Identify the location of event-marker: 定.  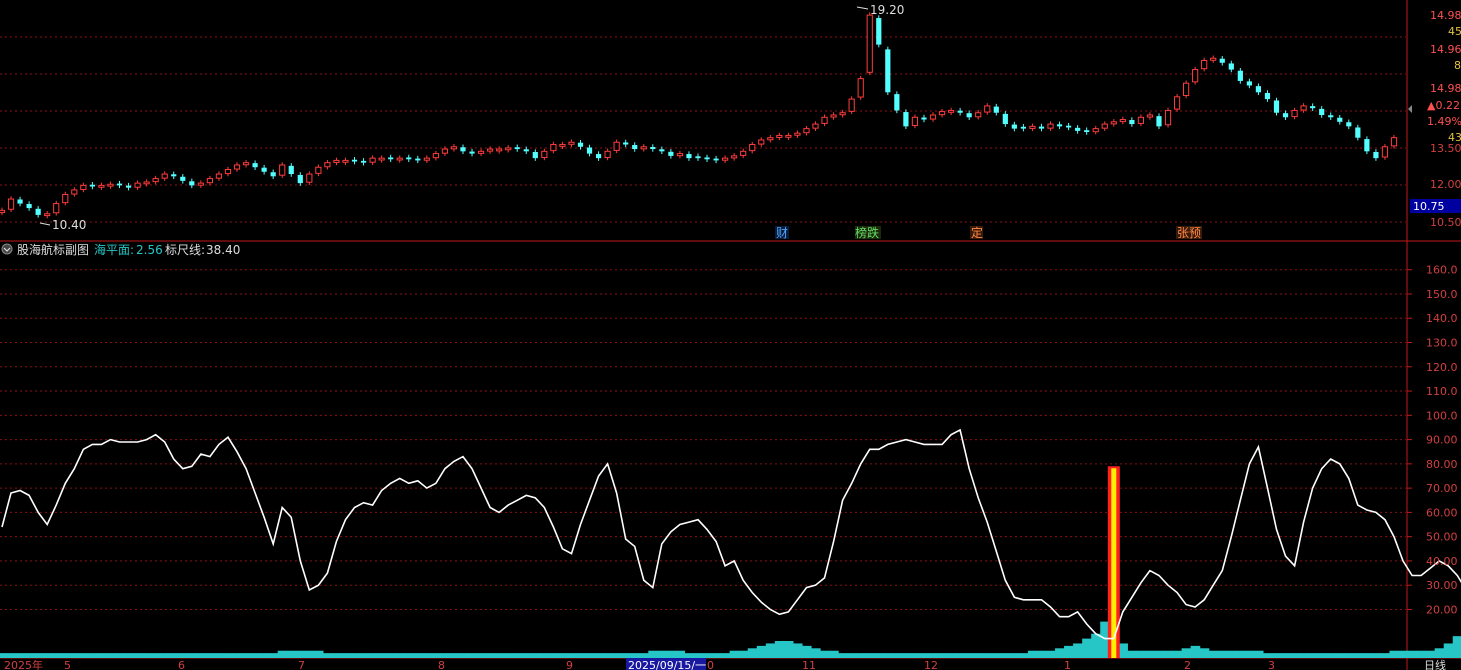
(977, 232).